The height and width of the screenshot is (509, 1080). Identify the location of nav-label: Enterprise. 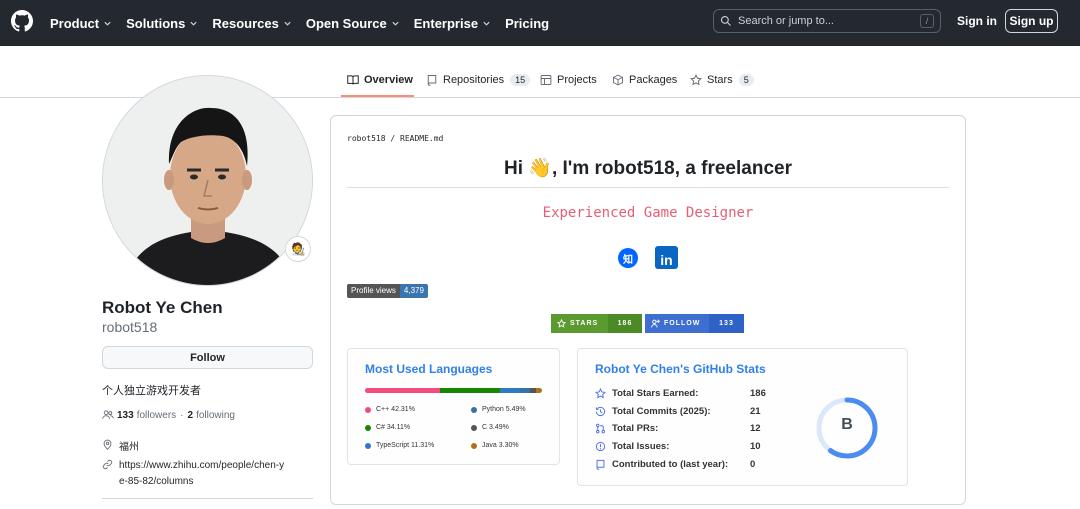
(446, 23).